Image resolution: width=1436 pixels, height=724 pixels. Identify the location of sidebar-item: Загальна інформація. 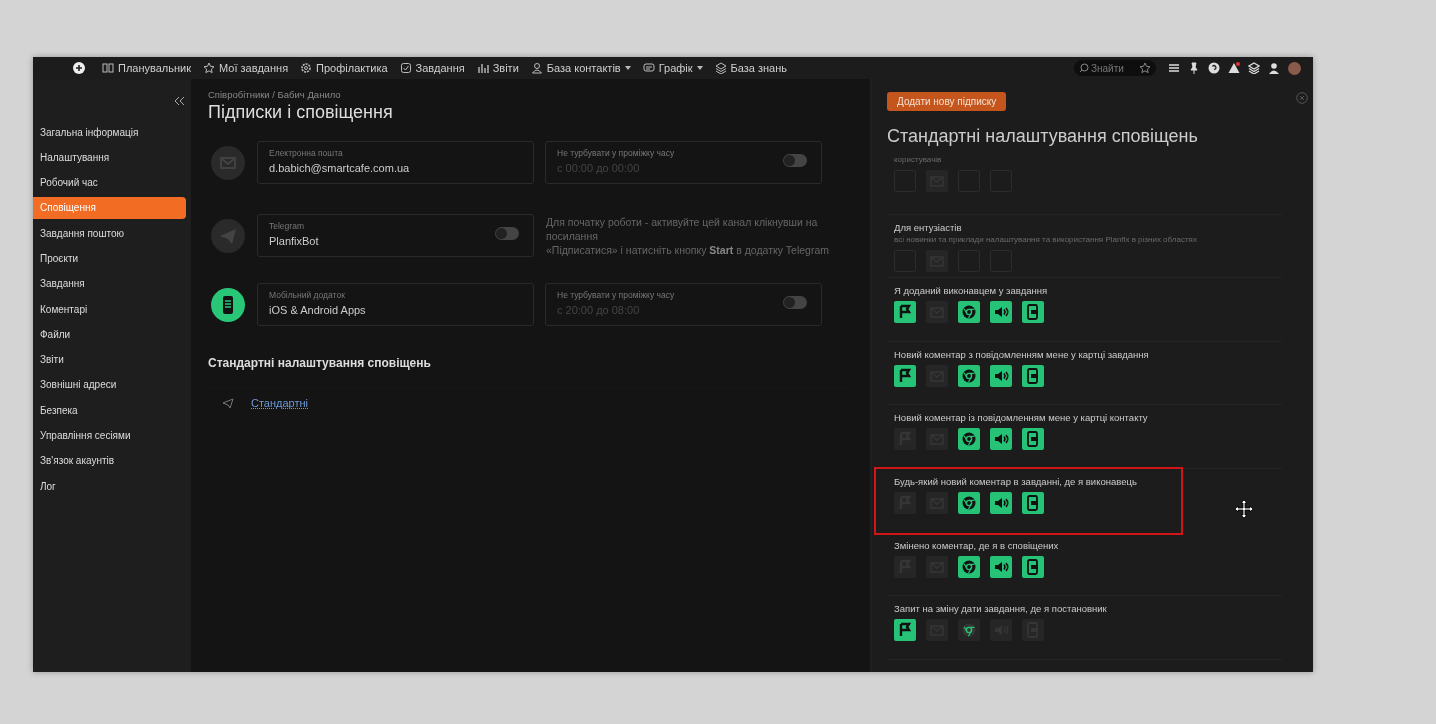
(109, 132).